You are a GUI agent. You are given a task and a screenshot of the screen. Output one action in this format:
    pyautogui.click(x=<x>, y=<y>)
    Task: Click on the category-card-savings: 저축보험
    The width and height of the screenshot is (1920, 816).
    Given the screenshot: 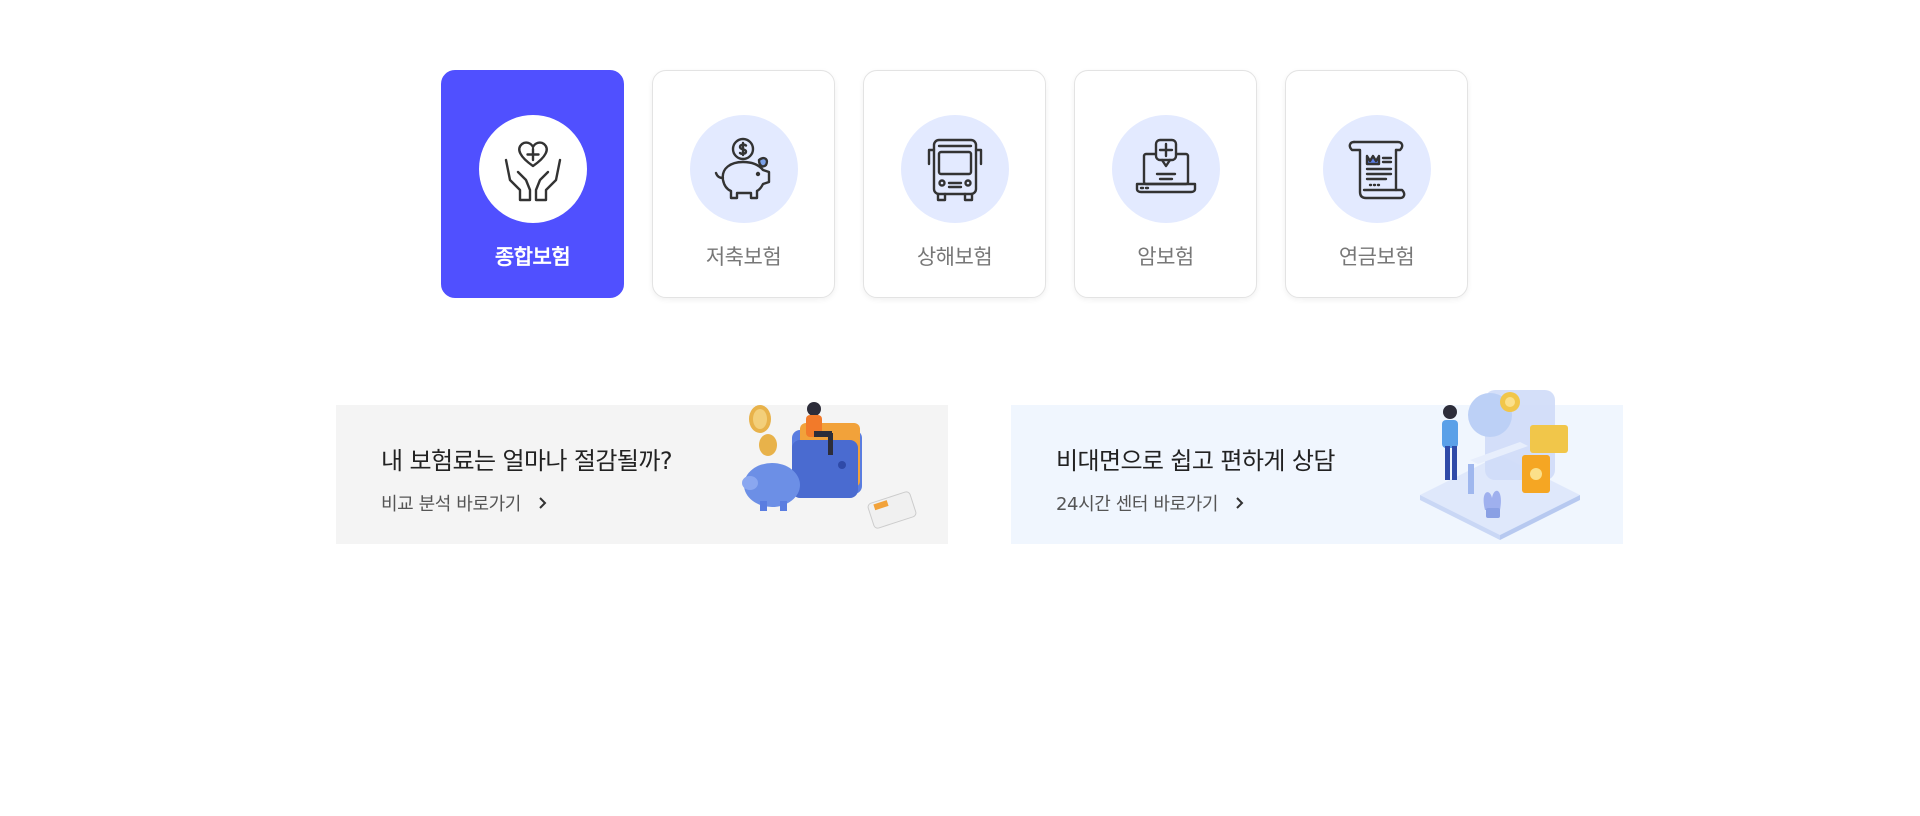 What is the action you would take?
    pyautogui.click(x=743, y=184)
    